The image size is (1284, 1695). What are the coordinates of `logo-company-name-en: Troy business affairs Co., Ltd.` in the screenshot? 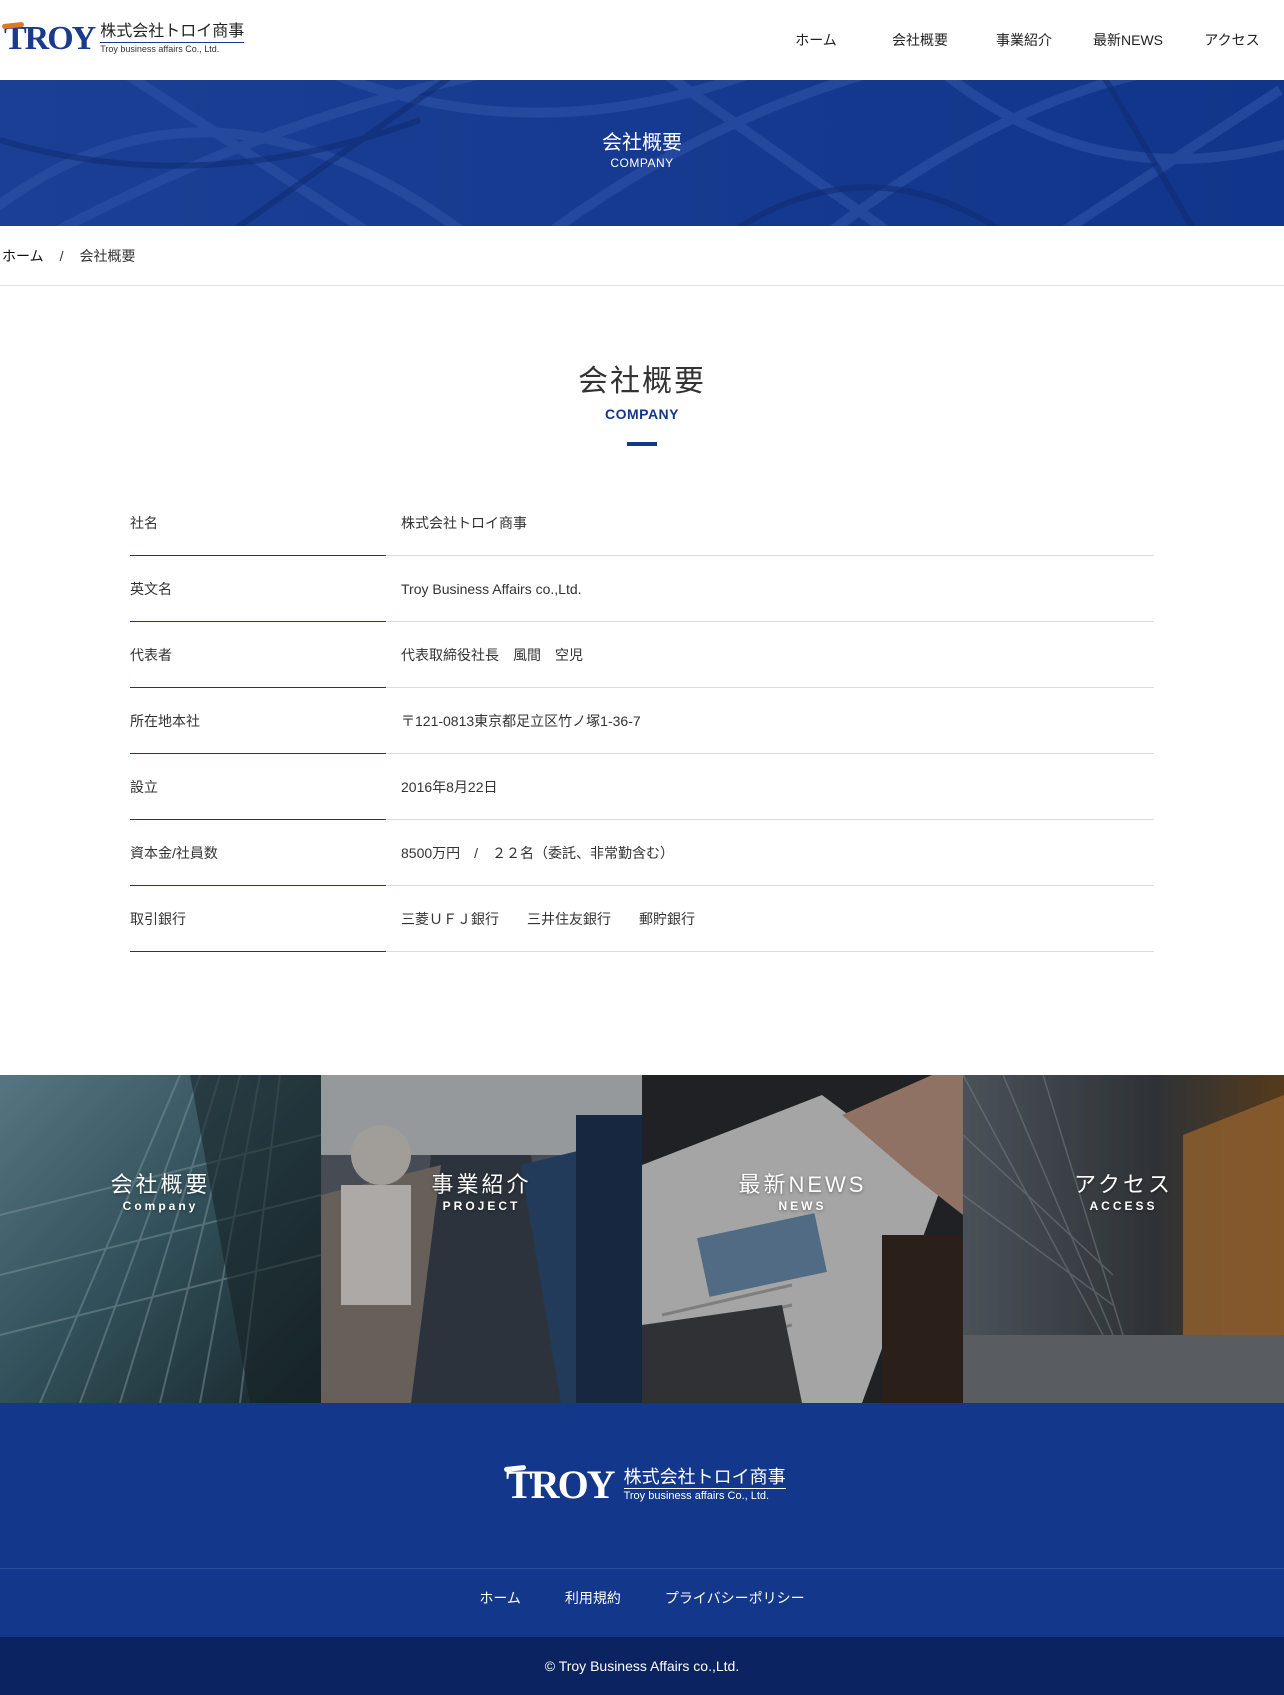 It's located at (160, 49).